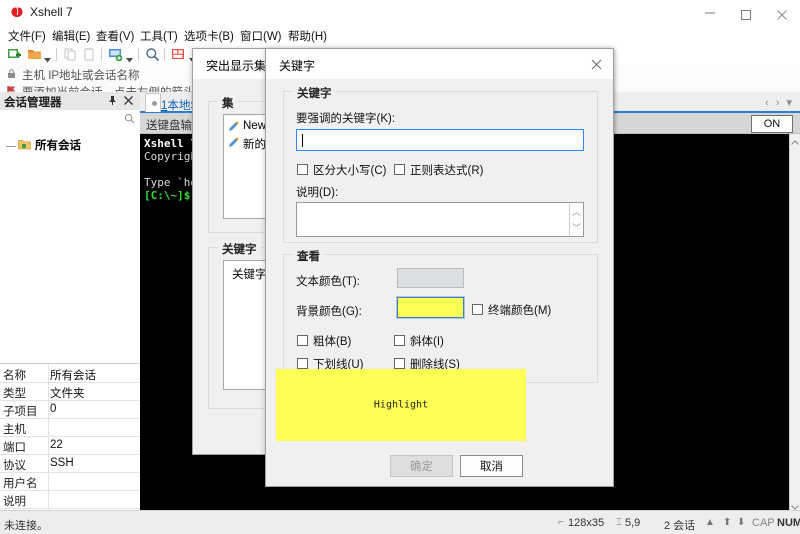 This screenshot has height=534, width=800. What do you see at coordinates (70, 409) in the screenshot?
I see `table-row: 子项目 0` at bounding box center [70, 409].